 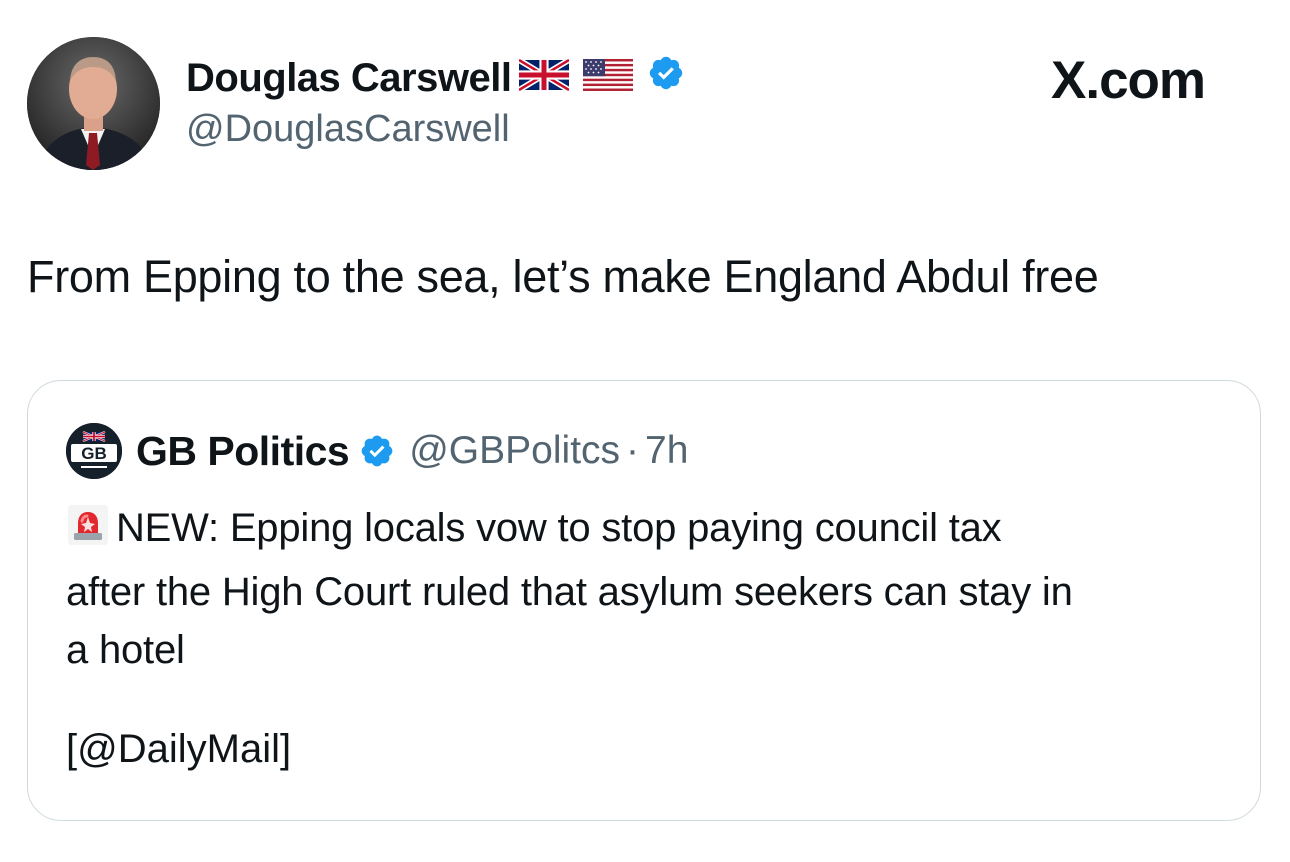 I want to click on quoted-tweet-header: GB GB Politics @GBPolitcs · 7h, so click(x=377, y=451).